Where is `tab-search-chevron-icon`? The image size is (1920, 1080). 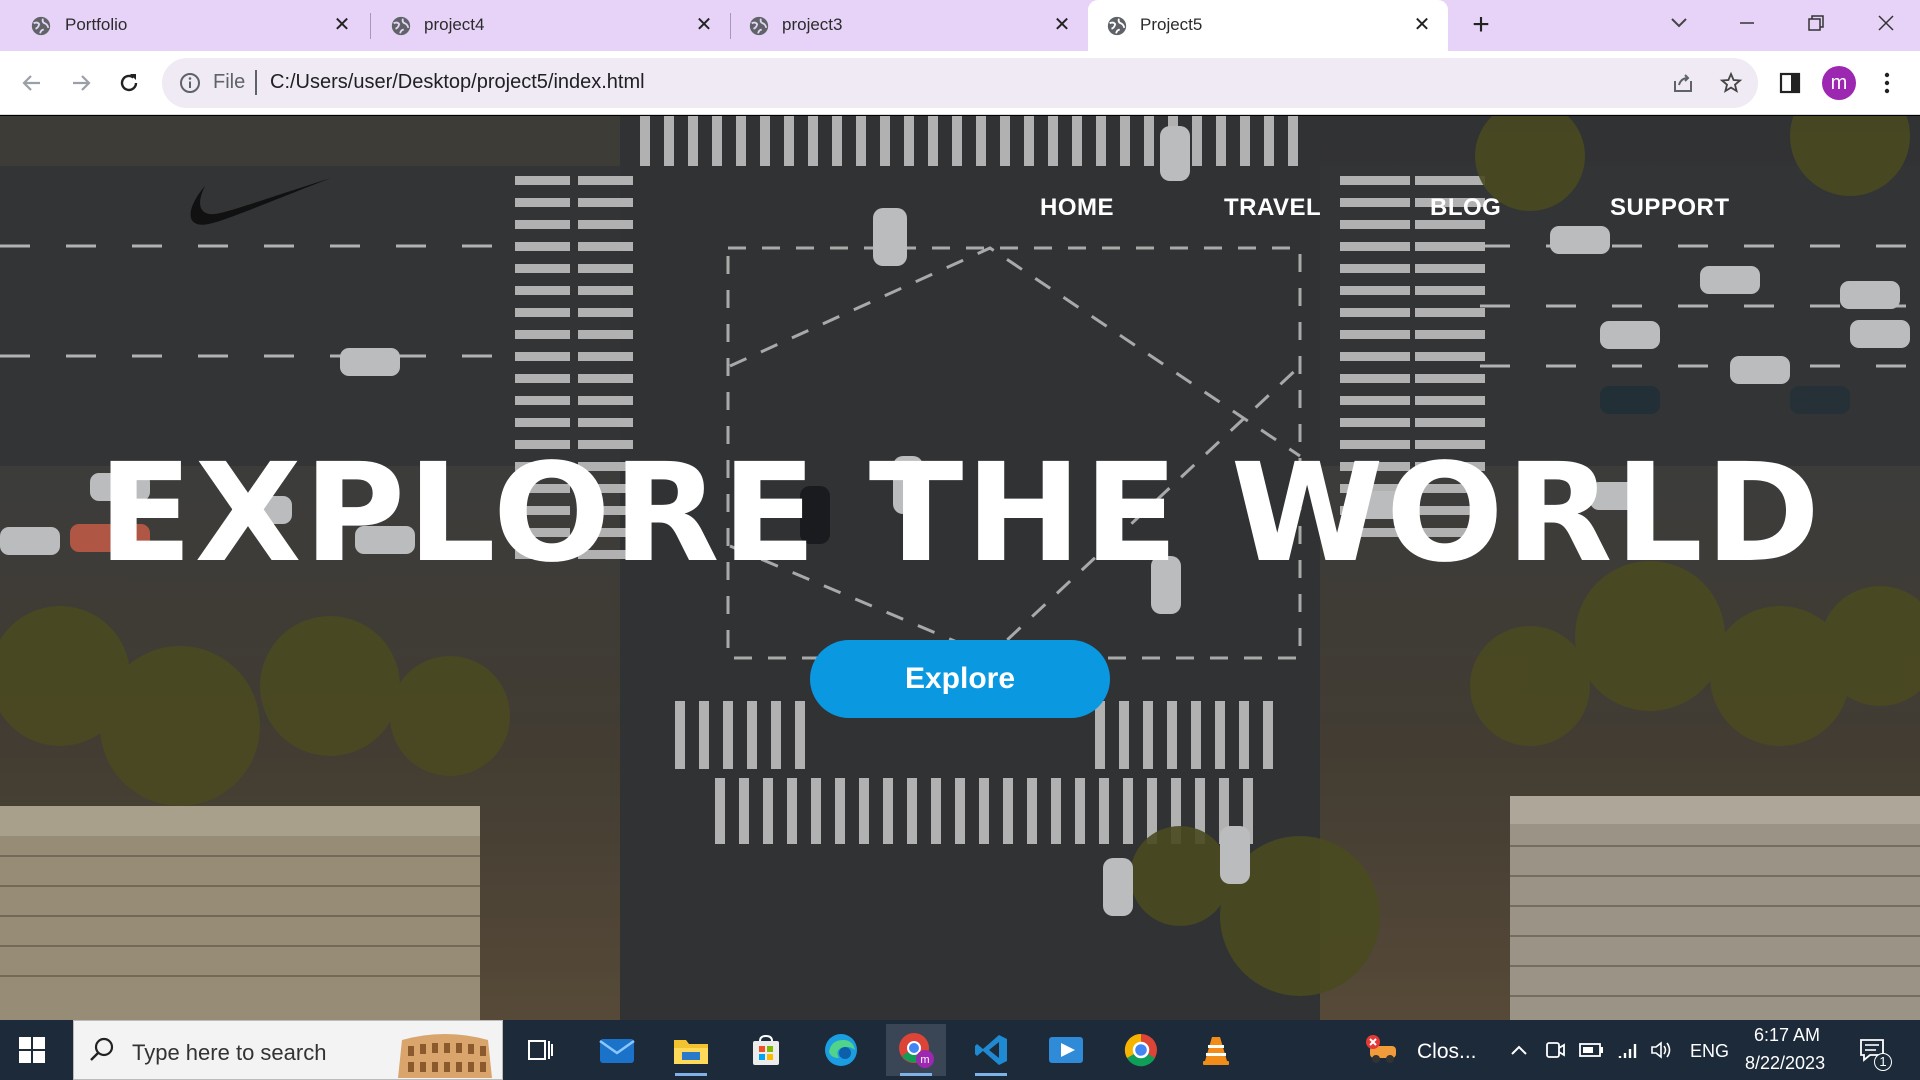
tab-search-chevron-icon is located at coordinates (1679, 23).